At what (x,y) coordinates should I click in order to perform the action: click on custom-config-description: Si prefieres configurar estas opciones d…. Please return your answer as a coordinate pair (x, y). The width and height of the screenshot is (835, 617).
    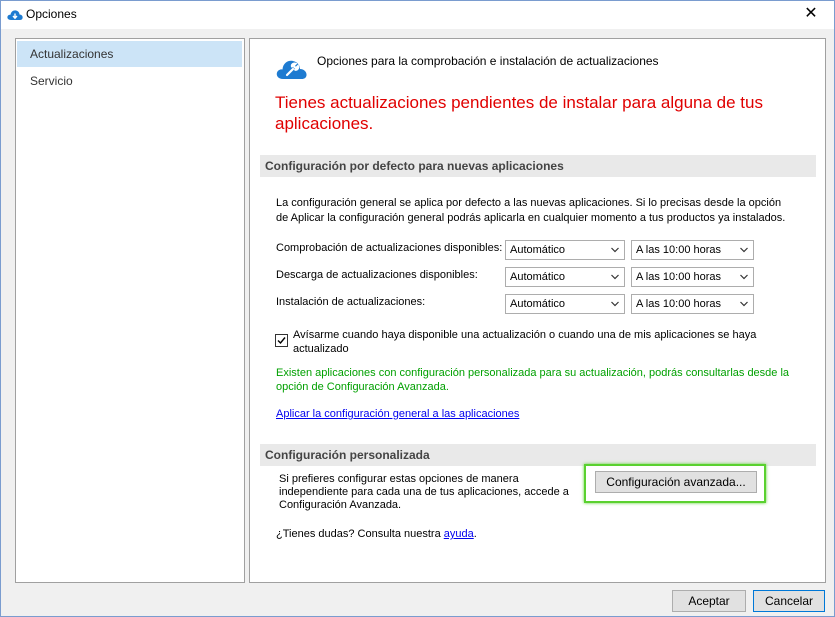
    Looking at the image, I should click on (424, 492).